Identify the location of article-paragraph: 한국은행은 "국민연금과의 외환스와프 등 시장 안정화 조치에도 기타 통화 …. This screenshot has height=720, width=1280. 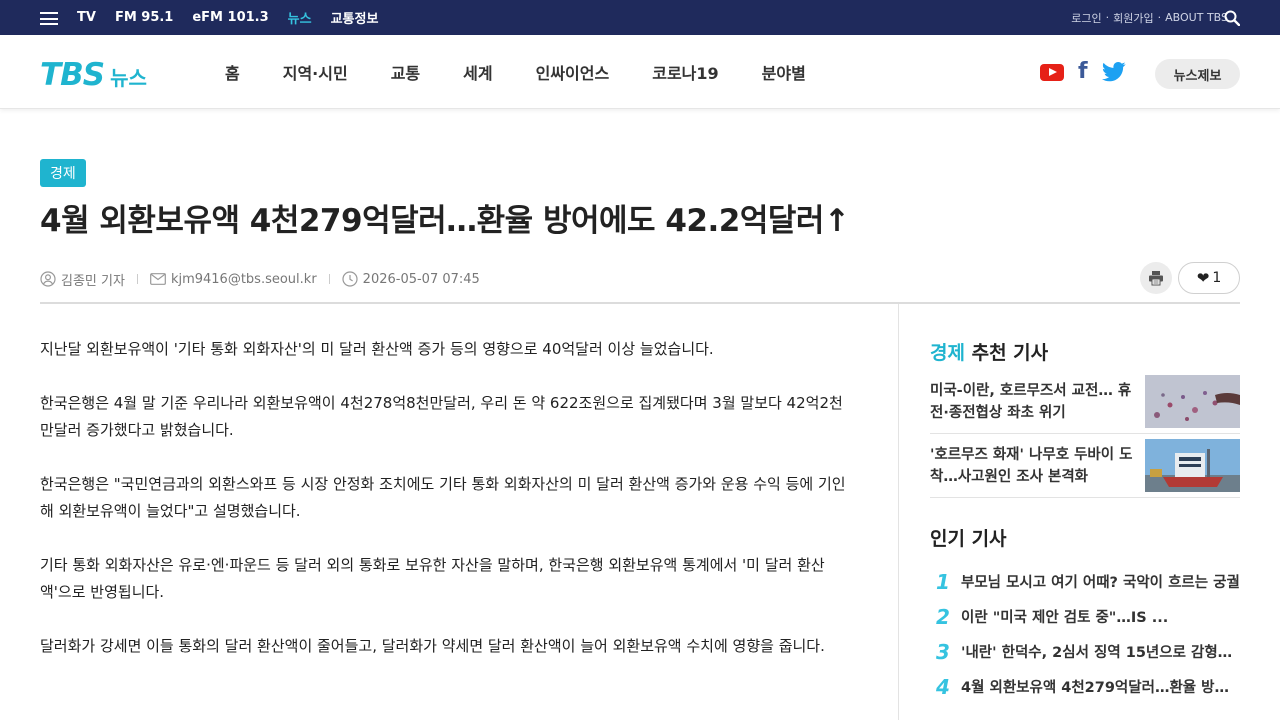
(443, 497).